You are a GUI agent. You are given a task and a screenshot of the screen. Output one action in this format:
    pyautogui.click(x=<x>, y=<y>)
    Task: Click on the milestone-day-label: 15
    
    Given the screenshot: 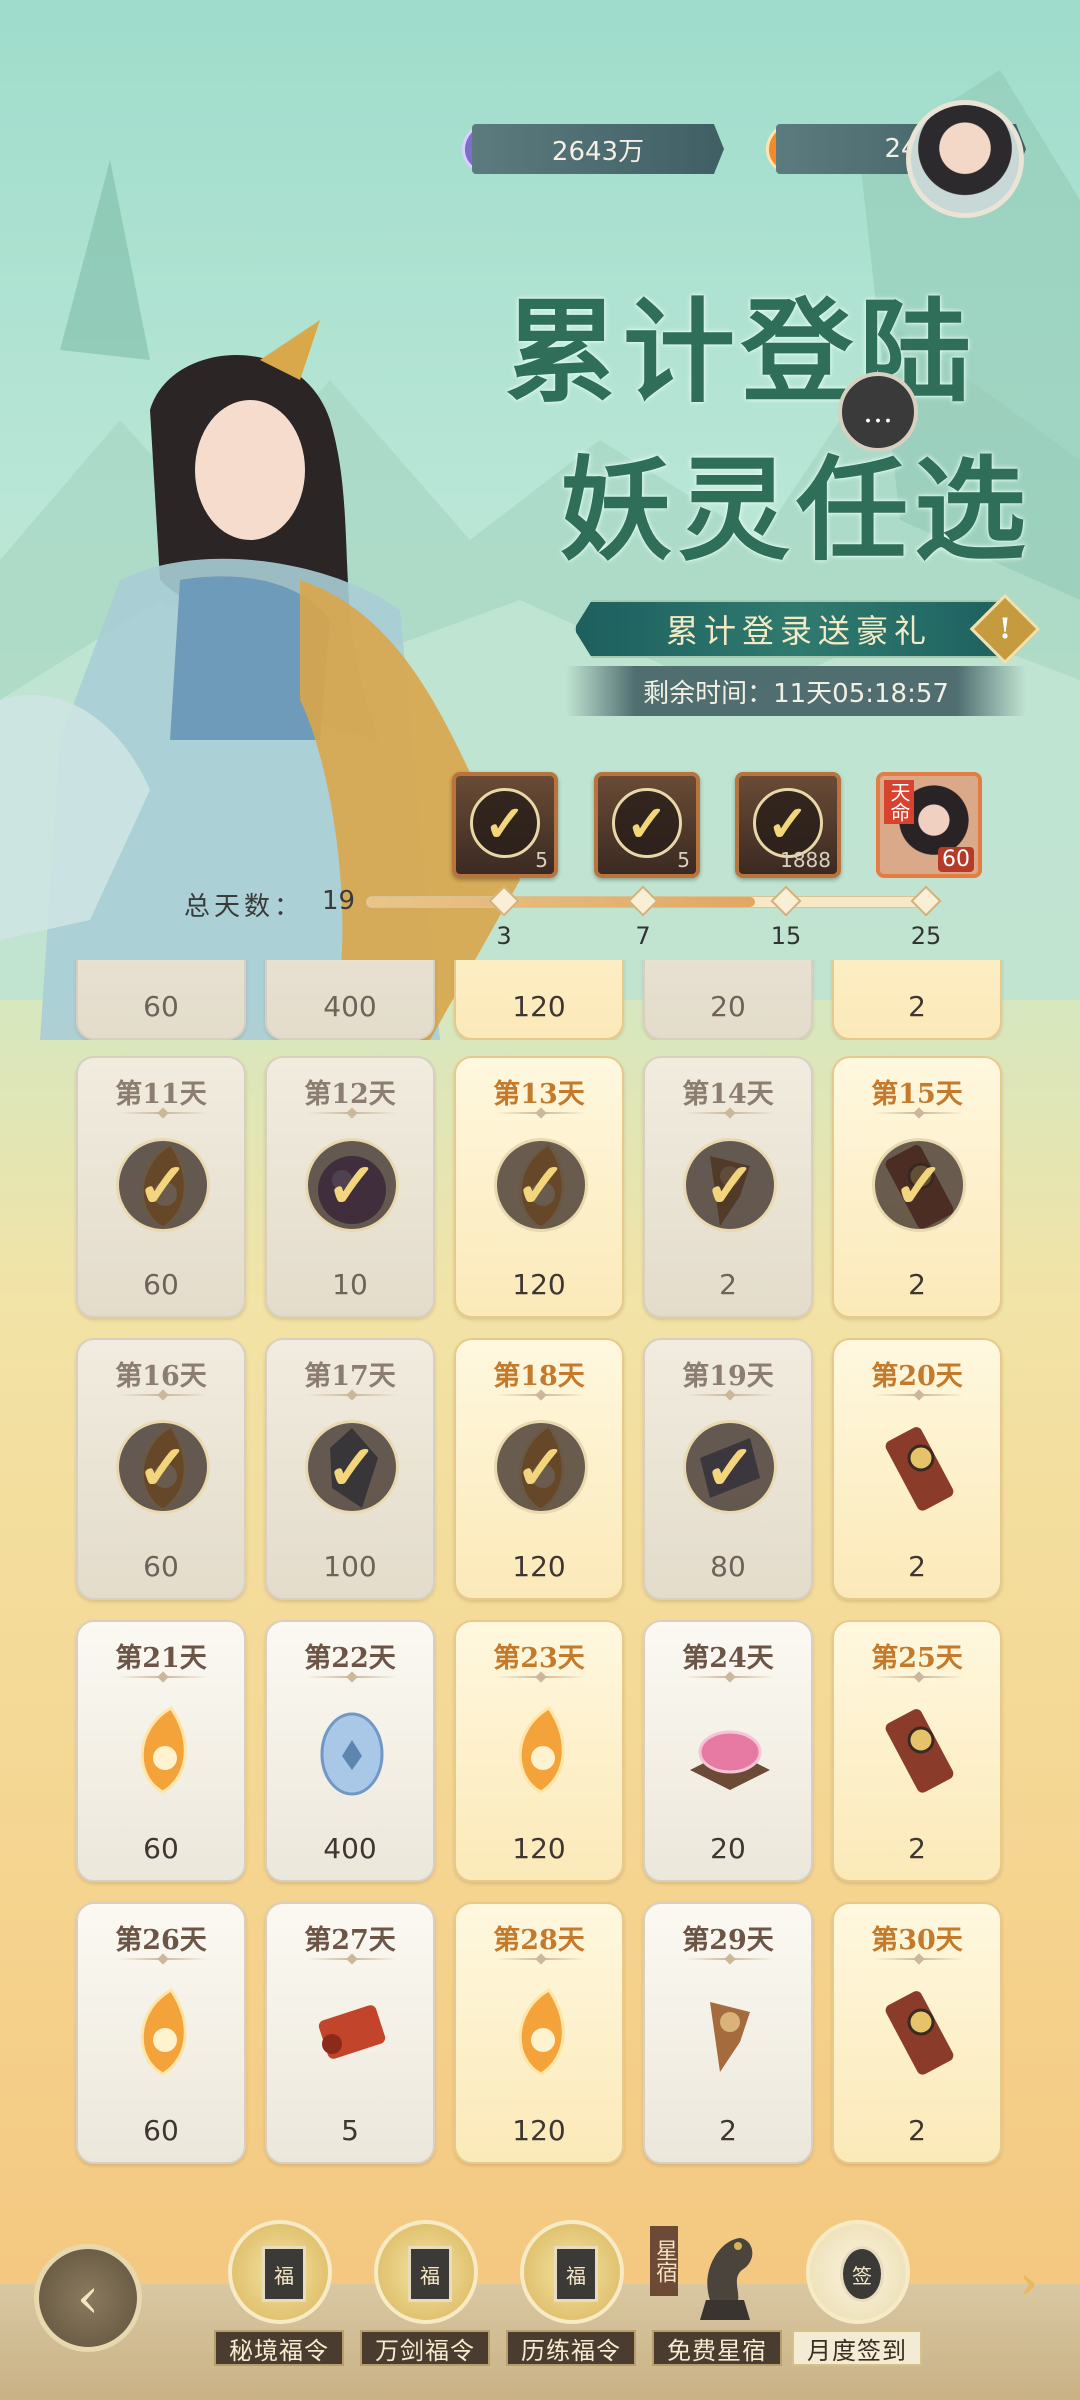 What is the action you would take?
    pyautogui.click(x=786, y=936)
    